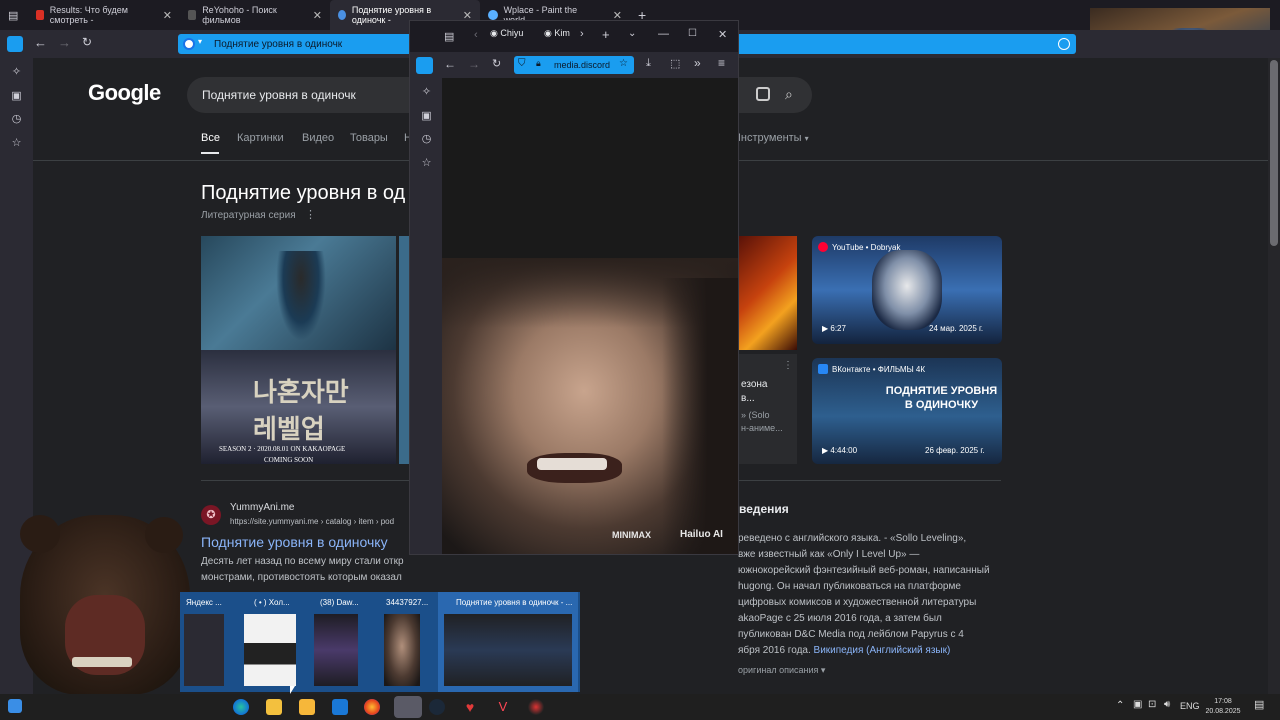  I want to click on edge-icon, so click(241, 707).